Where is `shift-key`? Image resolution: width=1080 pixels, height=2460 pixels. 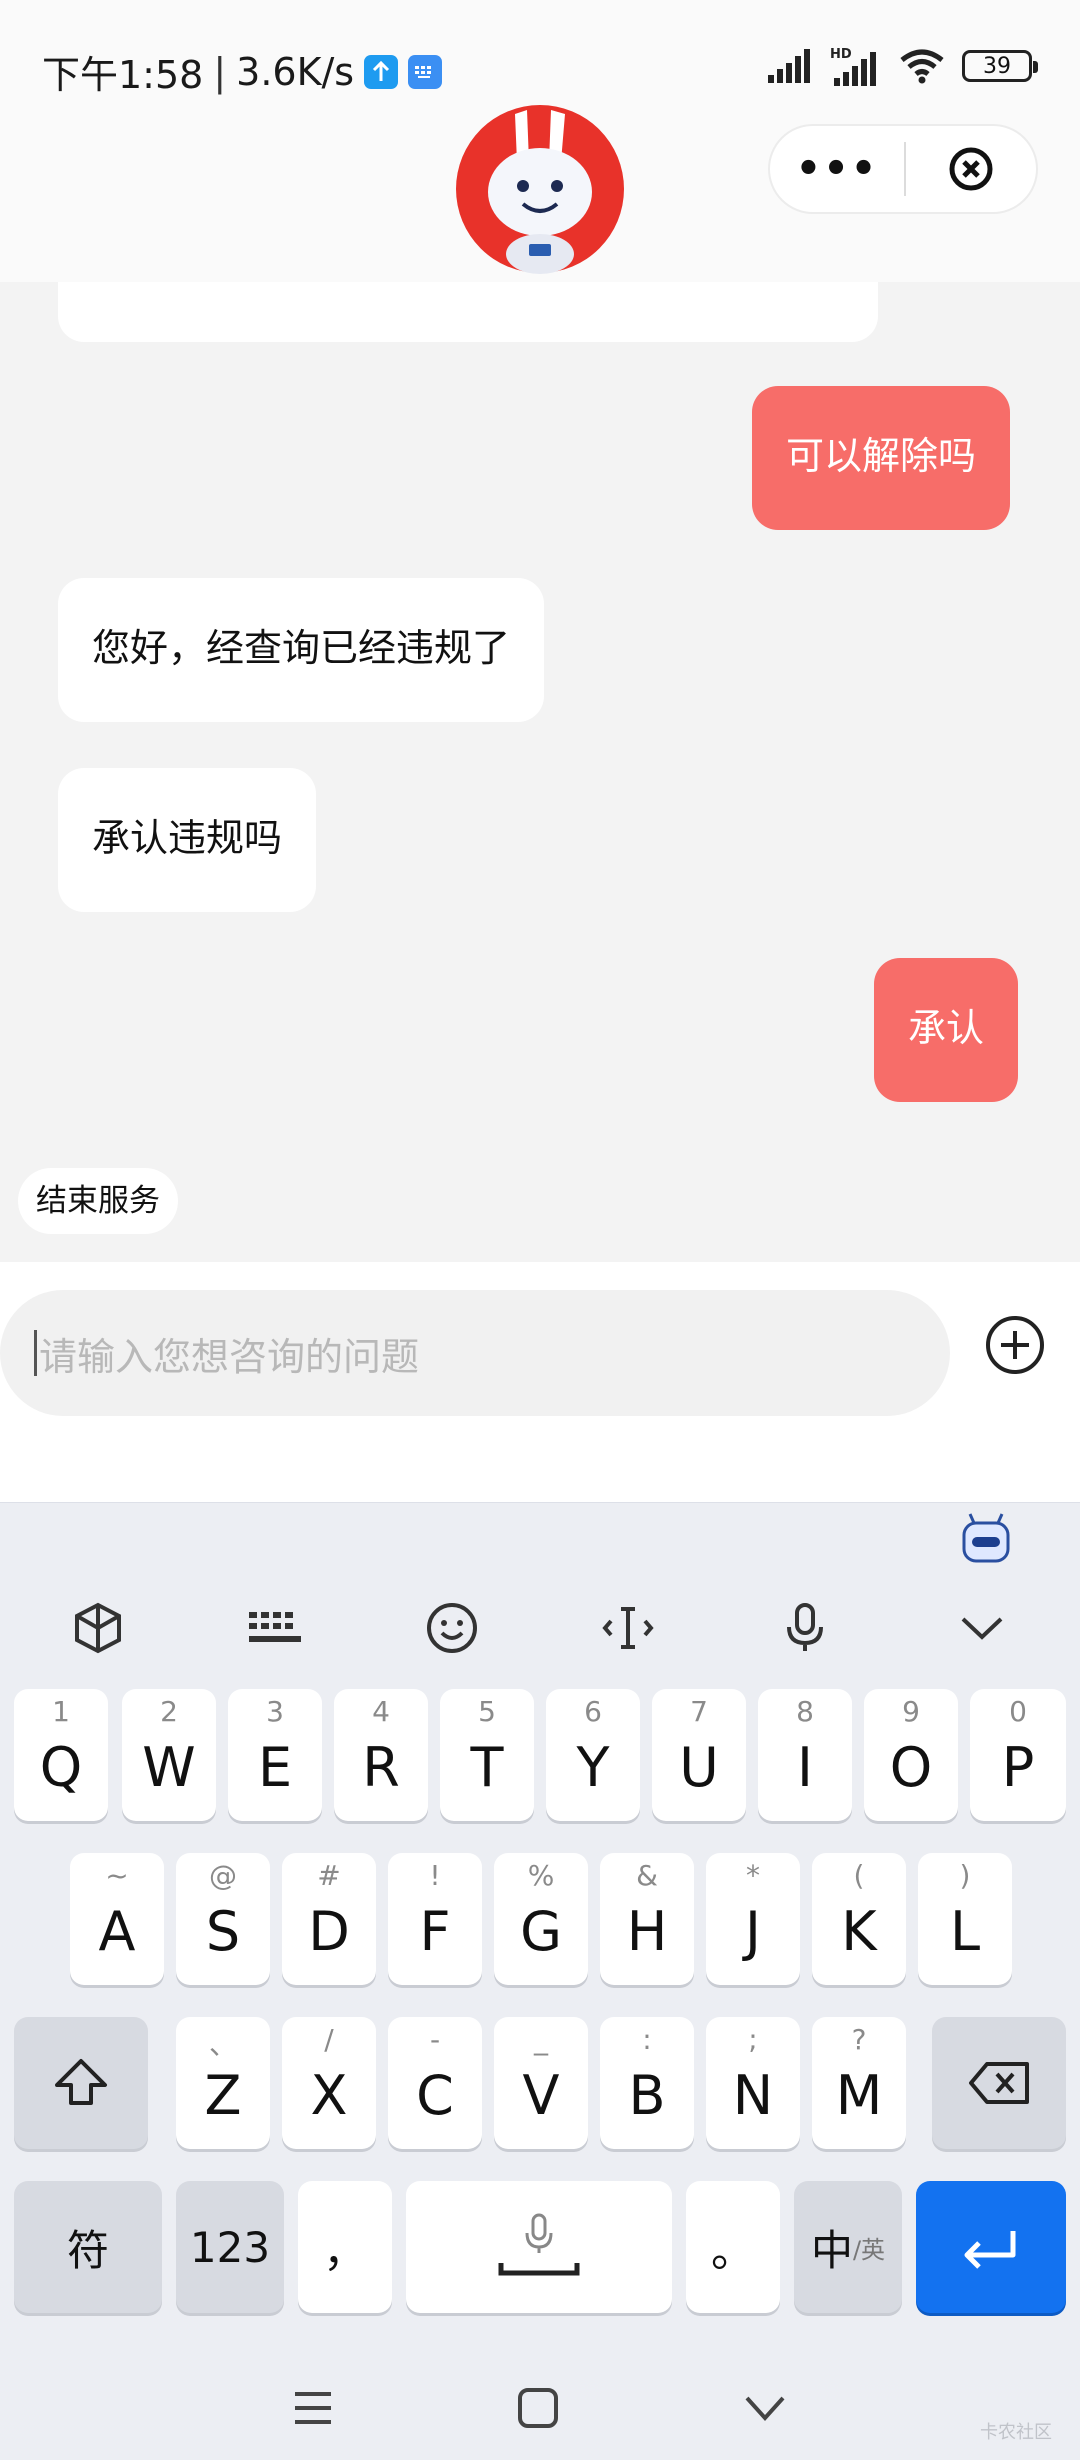
shift-key is located at coordinates (81, 2083).